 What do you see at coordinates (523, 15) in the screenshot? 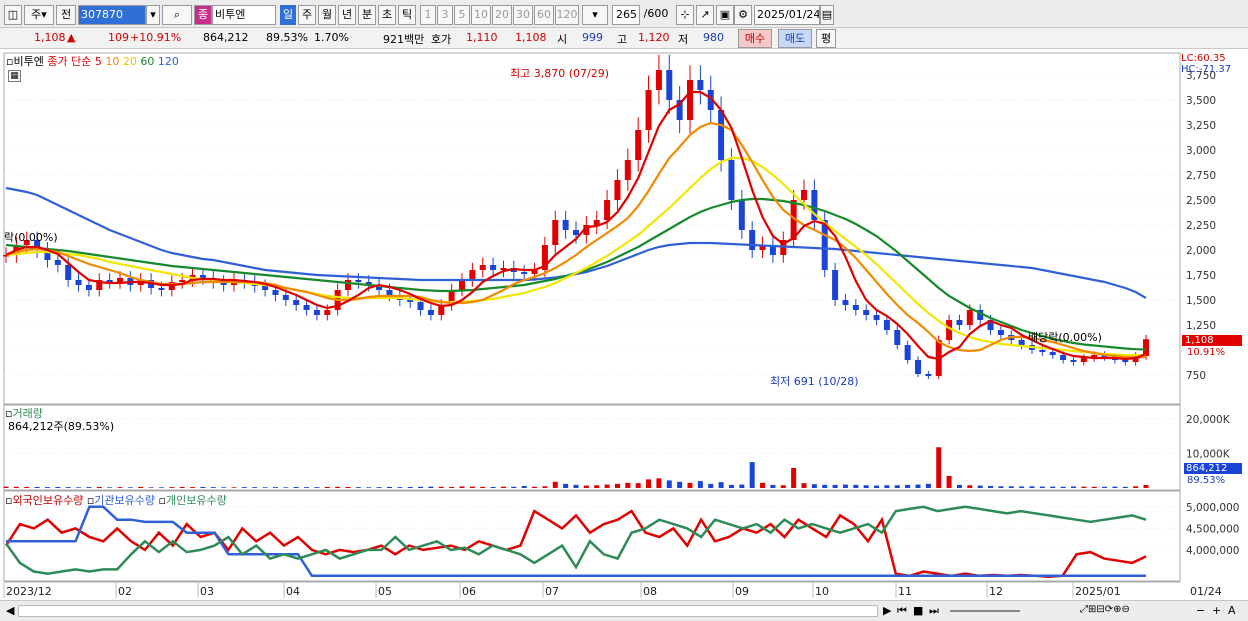
I see `tick-30: 30` at bounding box center [523, 15].